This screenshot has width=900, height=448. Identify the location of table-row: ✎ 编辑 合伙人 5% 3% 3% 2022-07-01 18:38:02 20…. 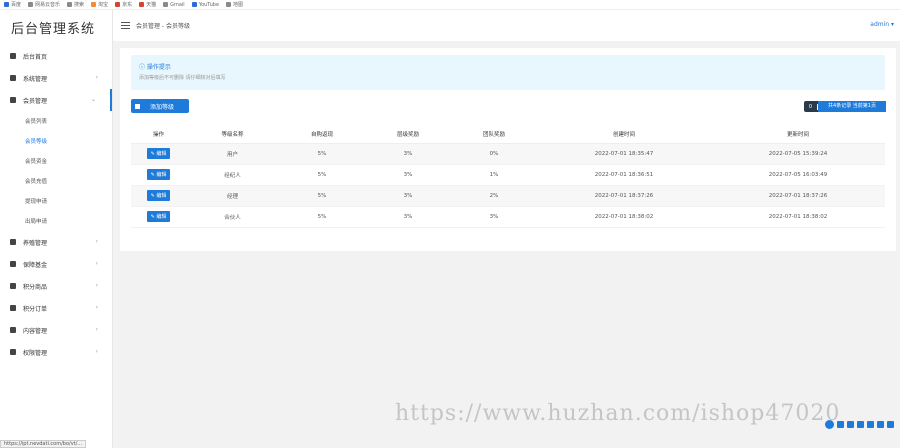
(508, 217).